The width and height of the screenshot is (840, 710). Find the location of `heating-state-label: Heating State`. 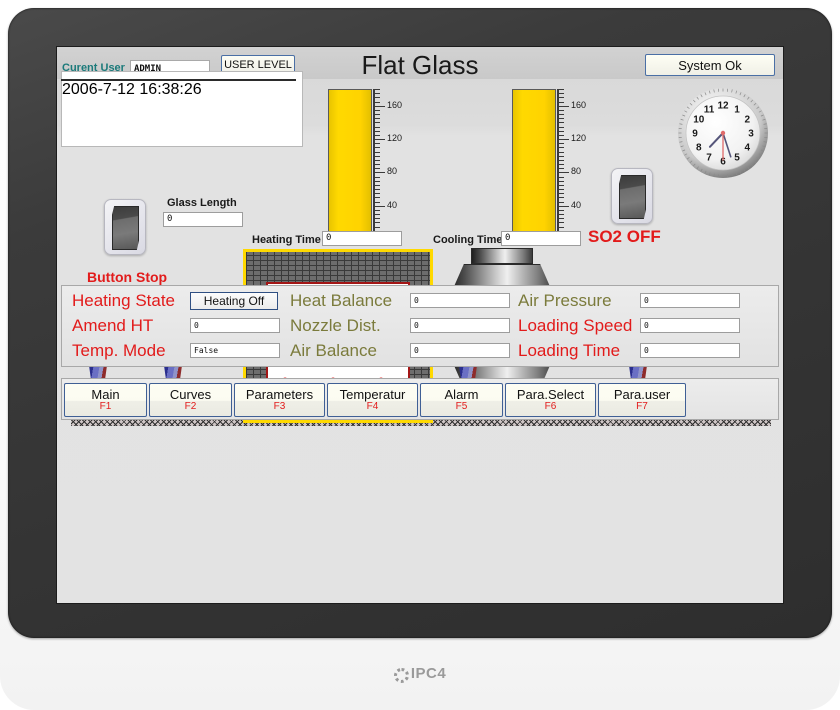

heating-state-label: Heating State is located at coordinates (124, 300).